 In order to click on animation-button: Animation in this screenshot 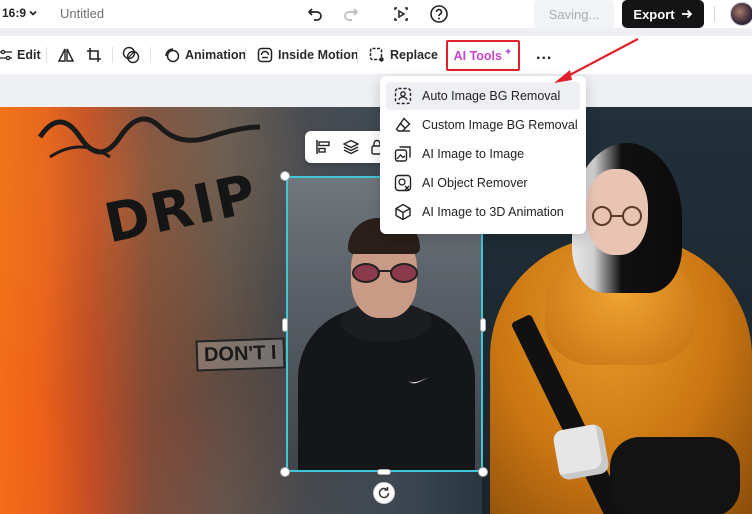, I will do `click(205, 55)`.